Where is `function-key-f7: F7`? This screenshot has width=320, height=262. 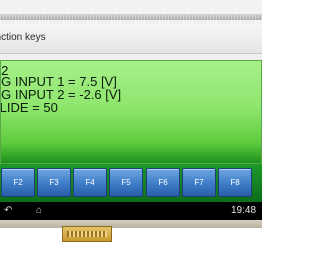
function-key-f7: F7 is located at coordinates (199, 182).